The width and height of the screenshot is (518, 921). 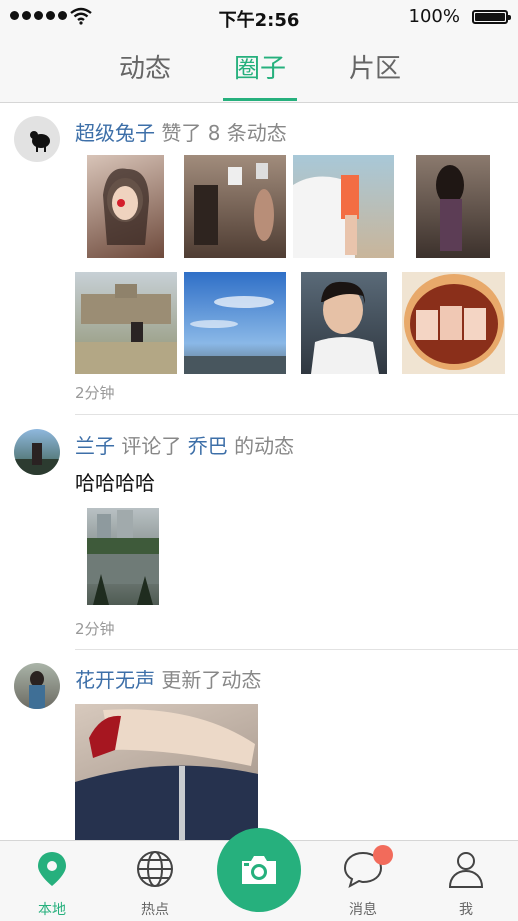 I want to click on action-text: 更新了动态, so click(x=211, y=680).